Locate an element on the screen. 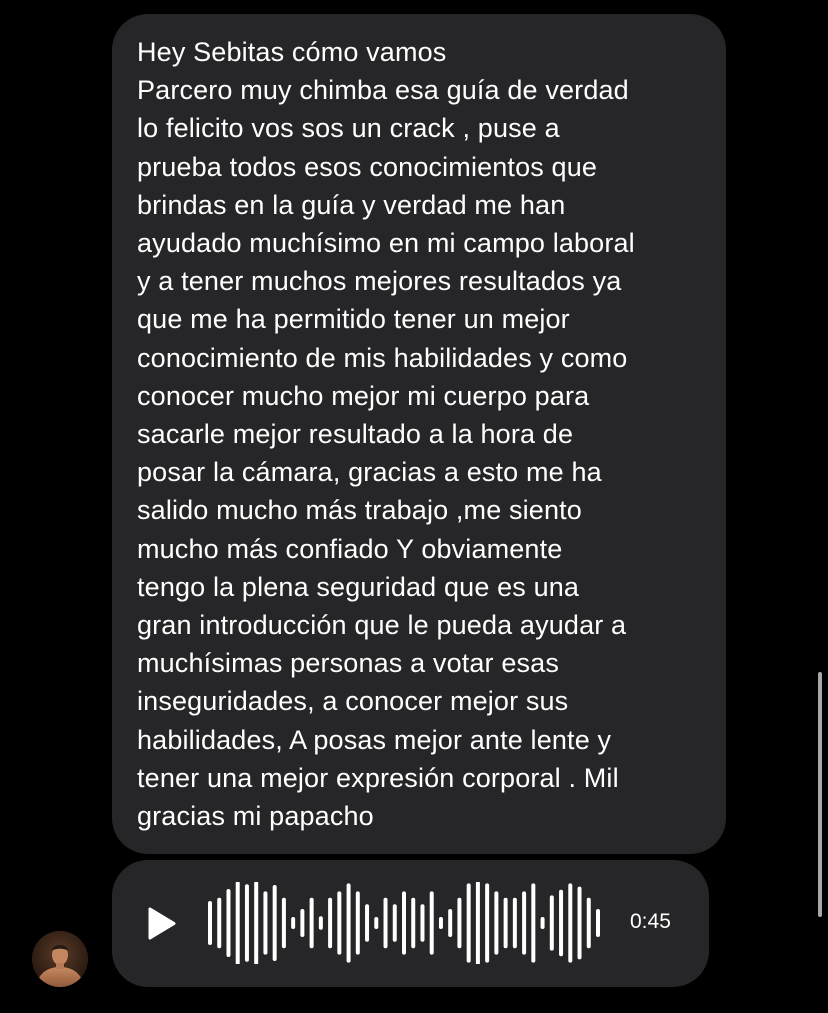 The image size is (828, 1013). avatar-photo-icon is located at coordinates (60, 959).